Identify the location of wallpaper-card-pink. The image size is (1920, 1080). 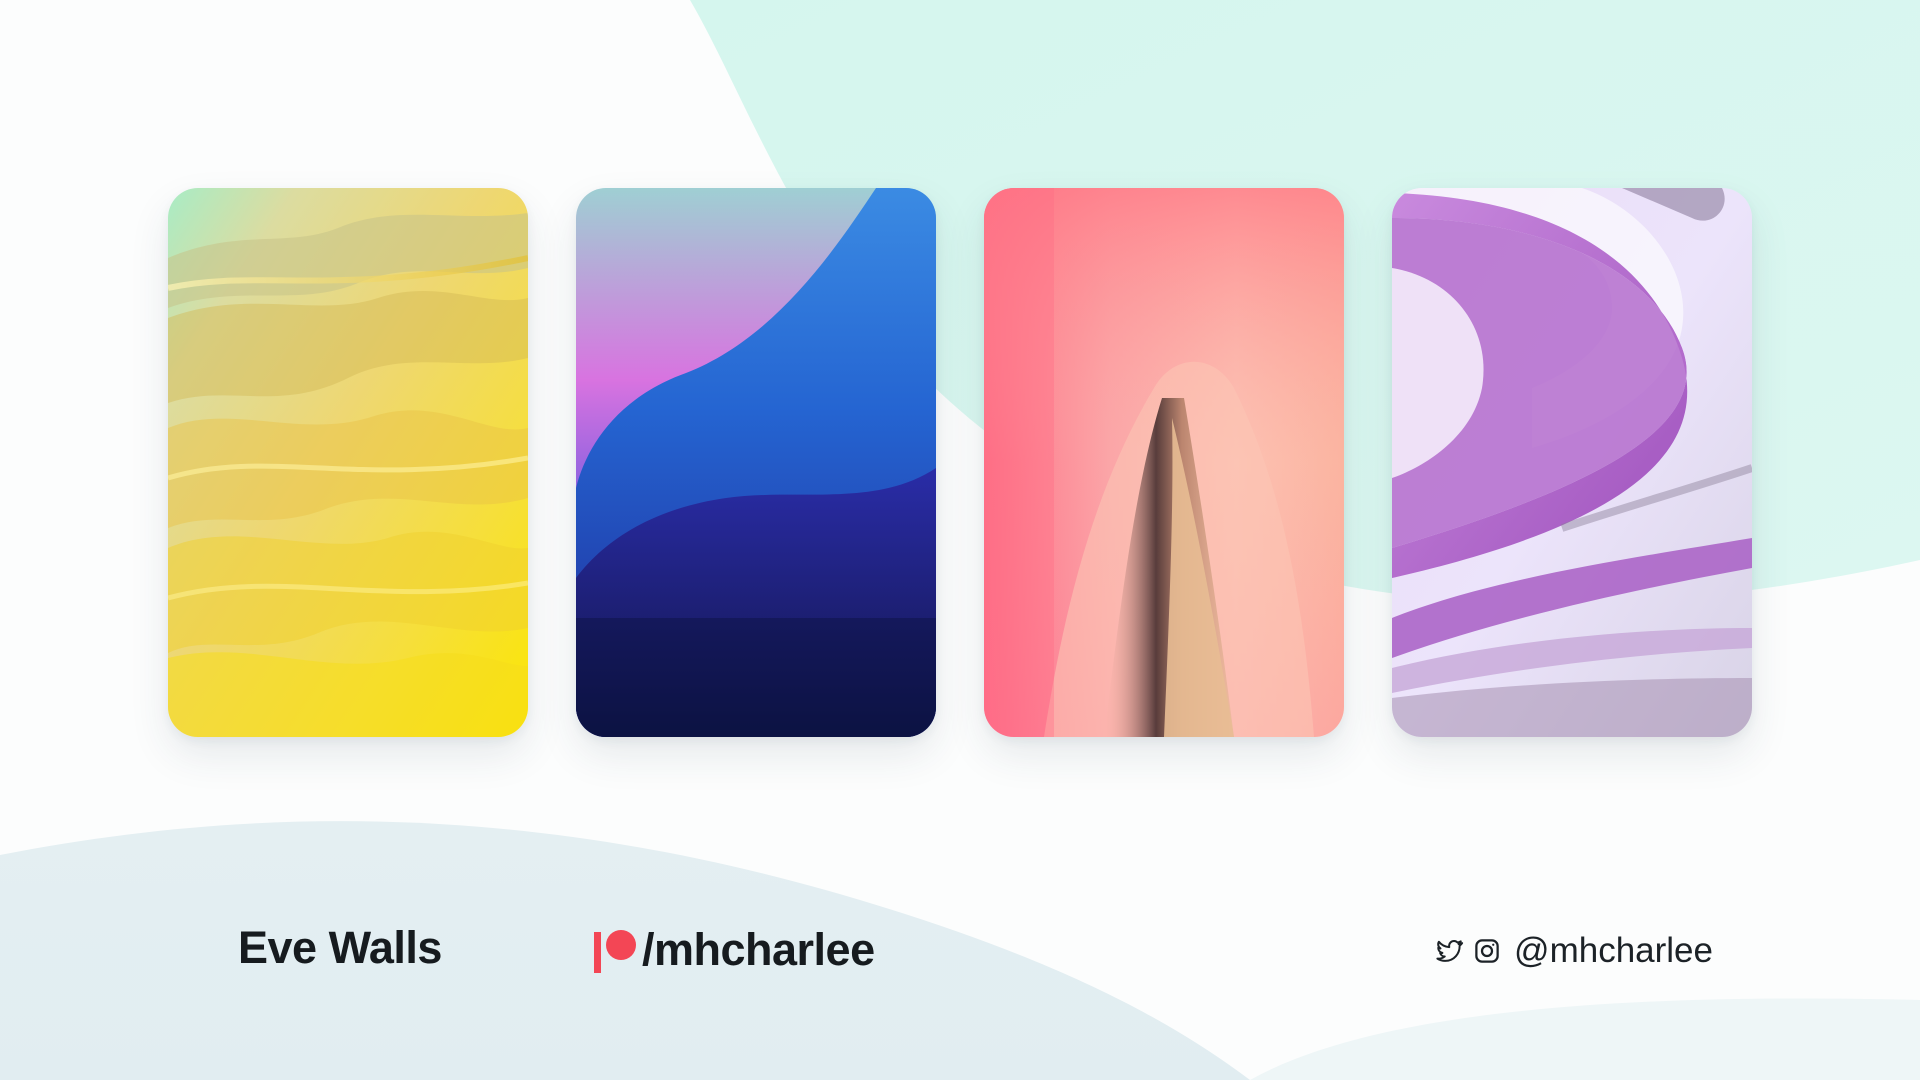
(1164, 462).